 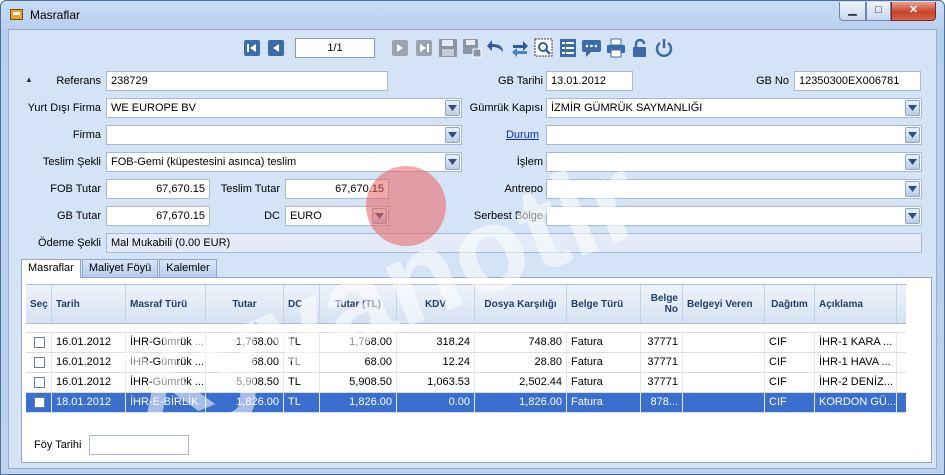 What do you see at coordinates (616, 48) in the screenshot?
I see `print-icon` at bounding box center [616, 48].